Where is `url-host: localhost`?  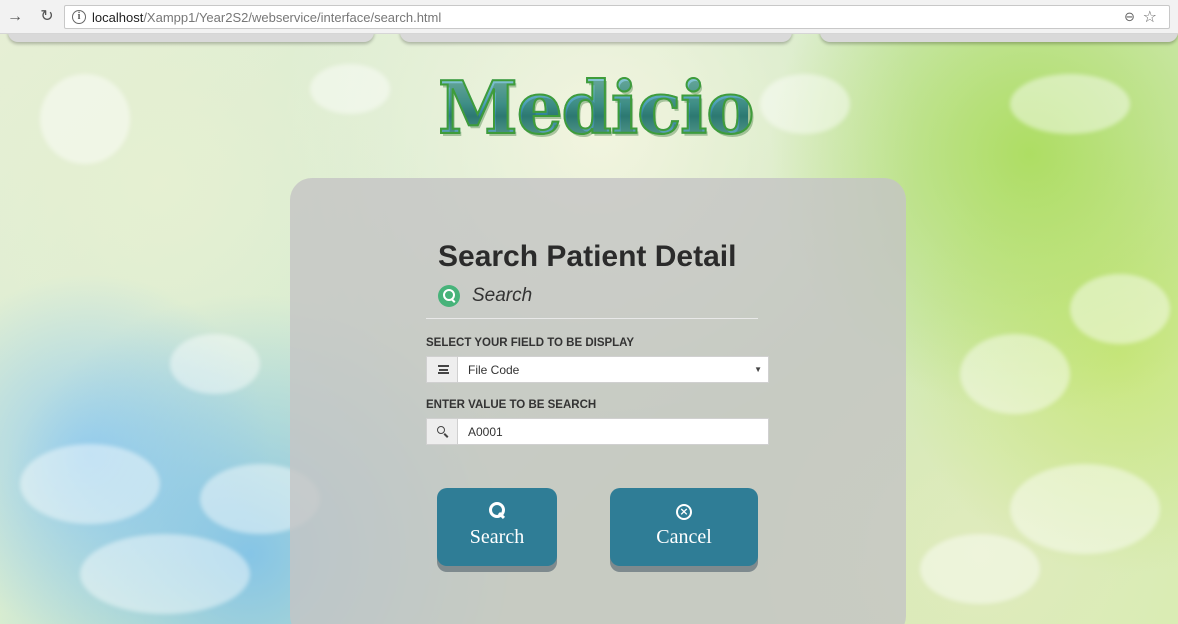
url-host: localhost is located at coordinates (118, 17).